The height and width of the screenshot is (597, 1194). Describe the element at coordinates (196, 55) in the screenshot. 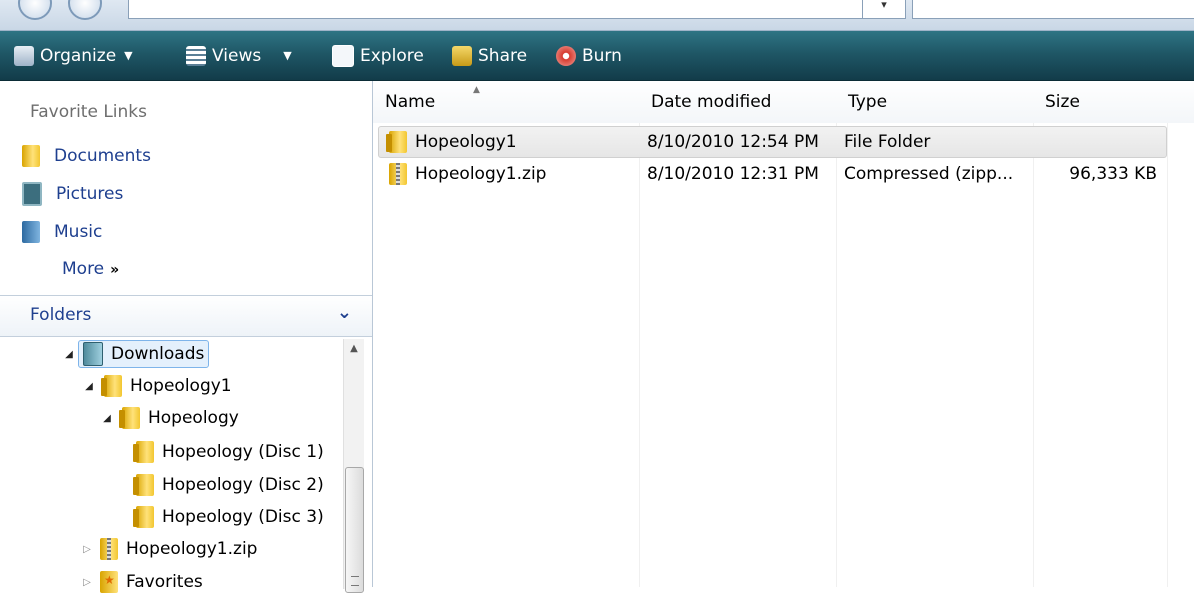

I see `views-icon` at that location.